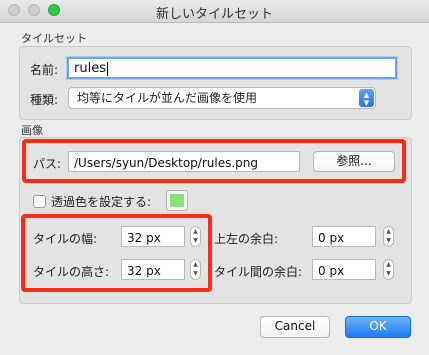 The height and width of the screenshot is (355, 429). Describe the element at coordinates (295, 327) in the screenshot. I see `cancel-button: Cancel` at that location.